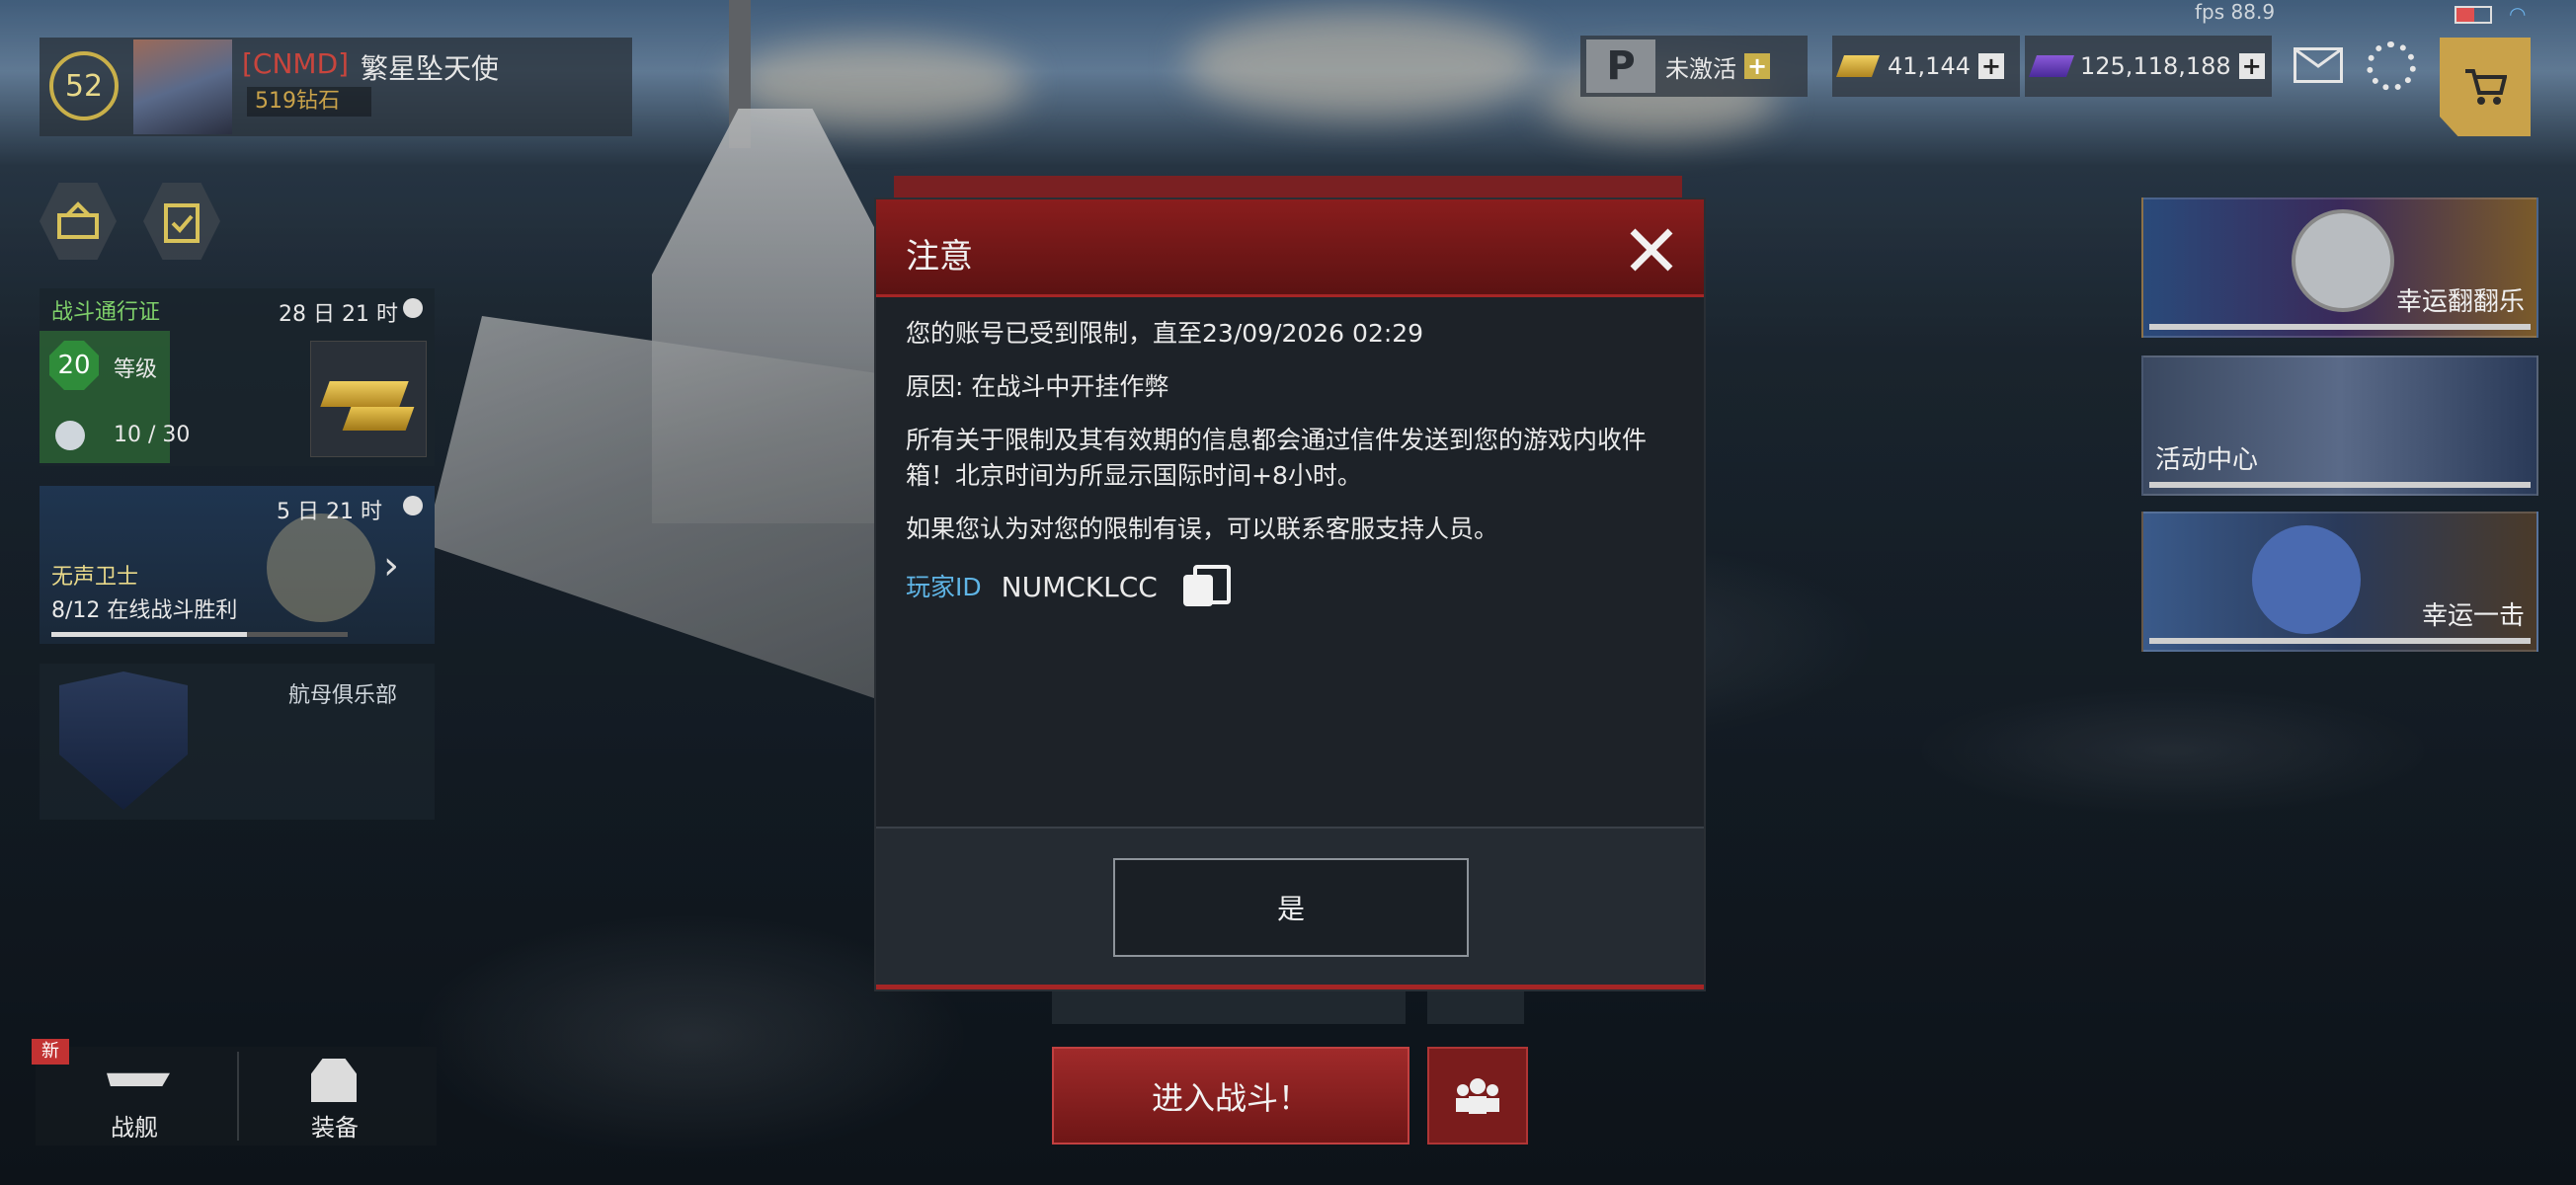 Image resolution: width=2576 pixels, height=1185 pixels. Describe the element at coordinates (74, 365) in the screenshot. I see `battle-pass-level: 20` at that location.